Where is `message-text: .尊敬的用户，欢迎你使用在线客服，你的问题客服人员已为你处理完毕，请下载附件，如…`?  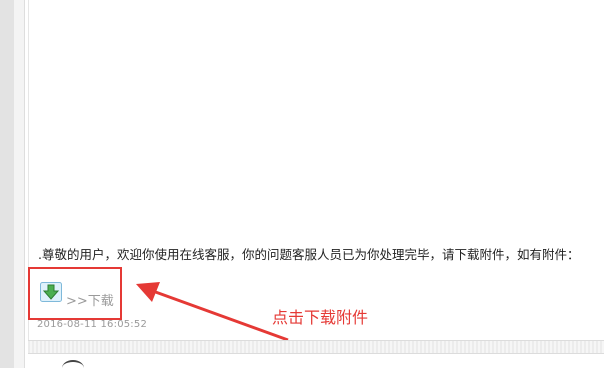 message-text: .尊敬的用户，欢迎你使用在线客服，你的问题客服人员已为你处理完毕，请下载附件，如… is located at coordinates (309, 255).